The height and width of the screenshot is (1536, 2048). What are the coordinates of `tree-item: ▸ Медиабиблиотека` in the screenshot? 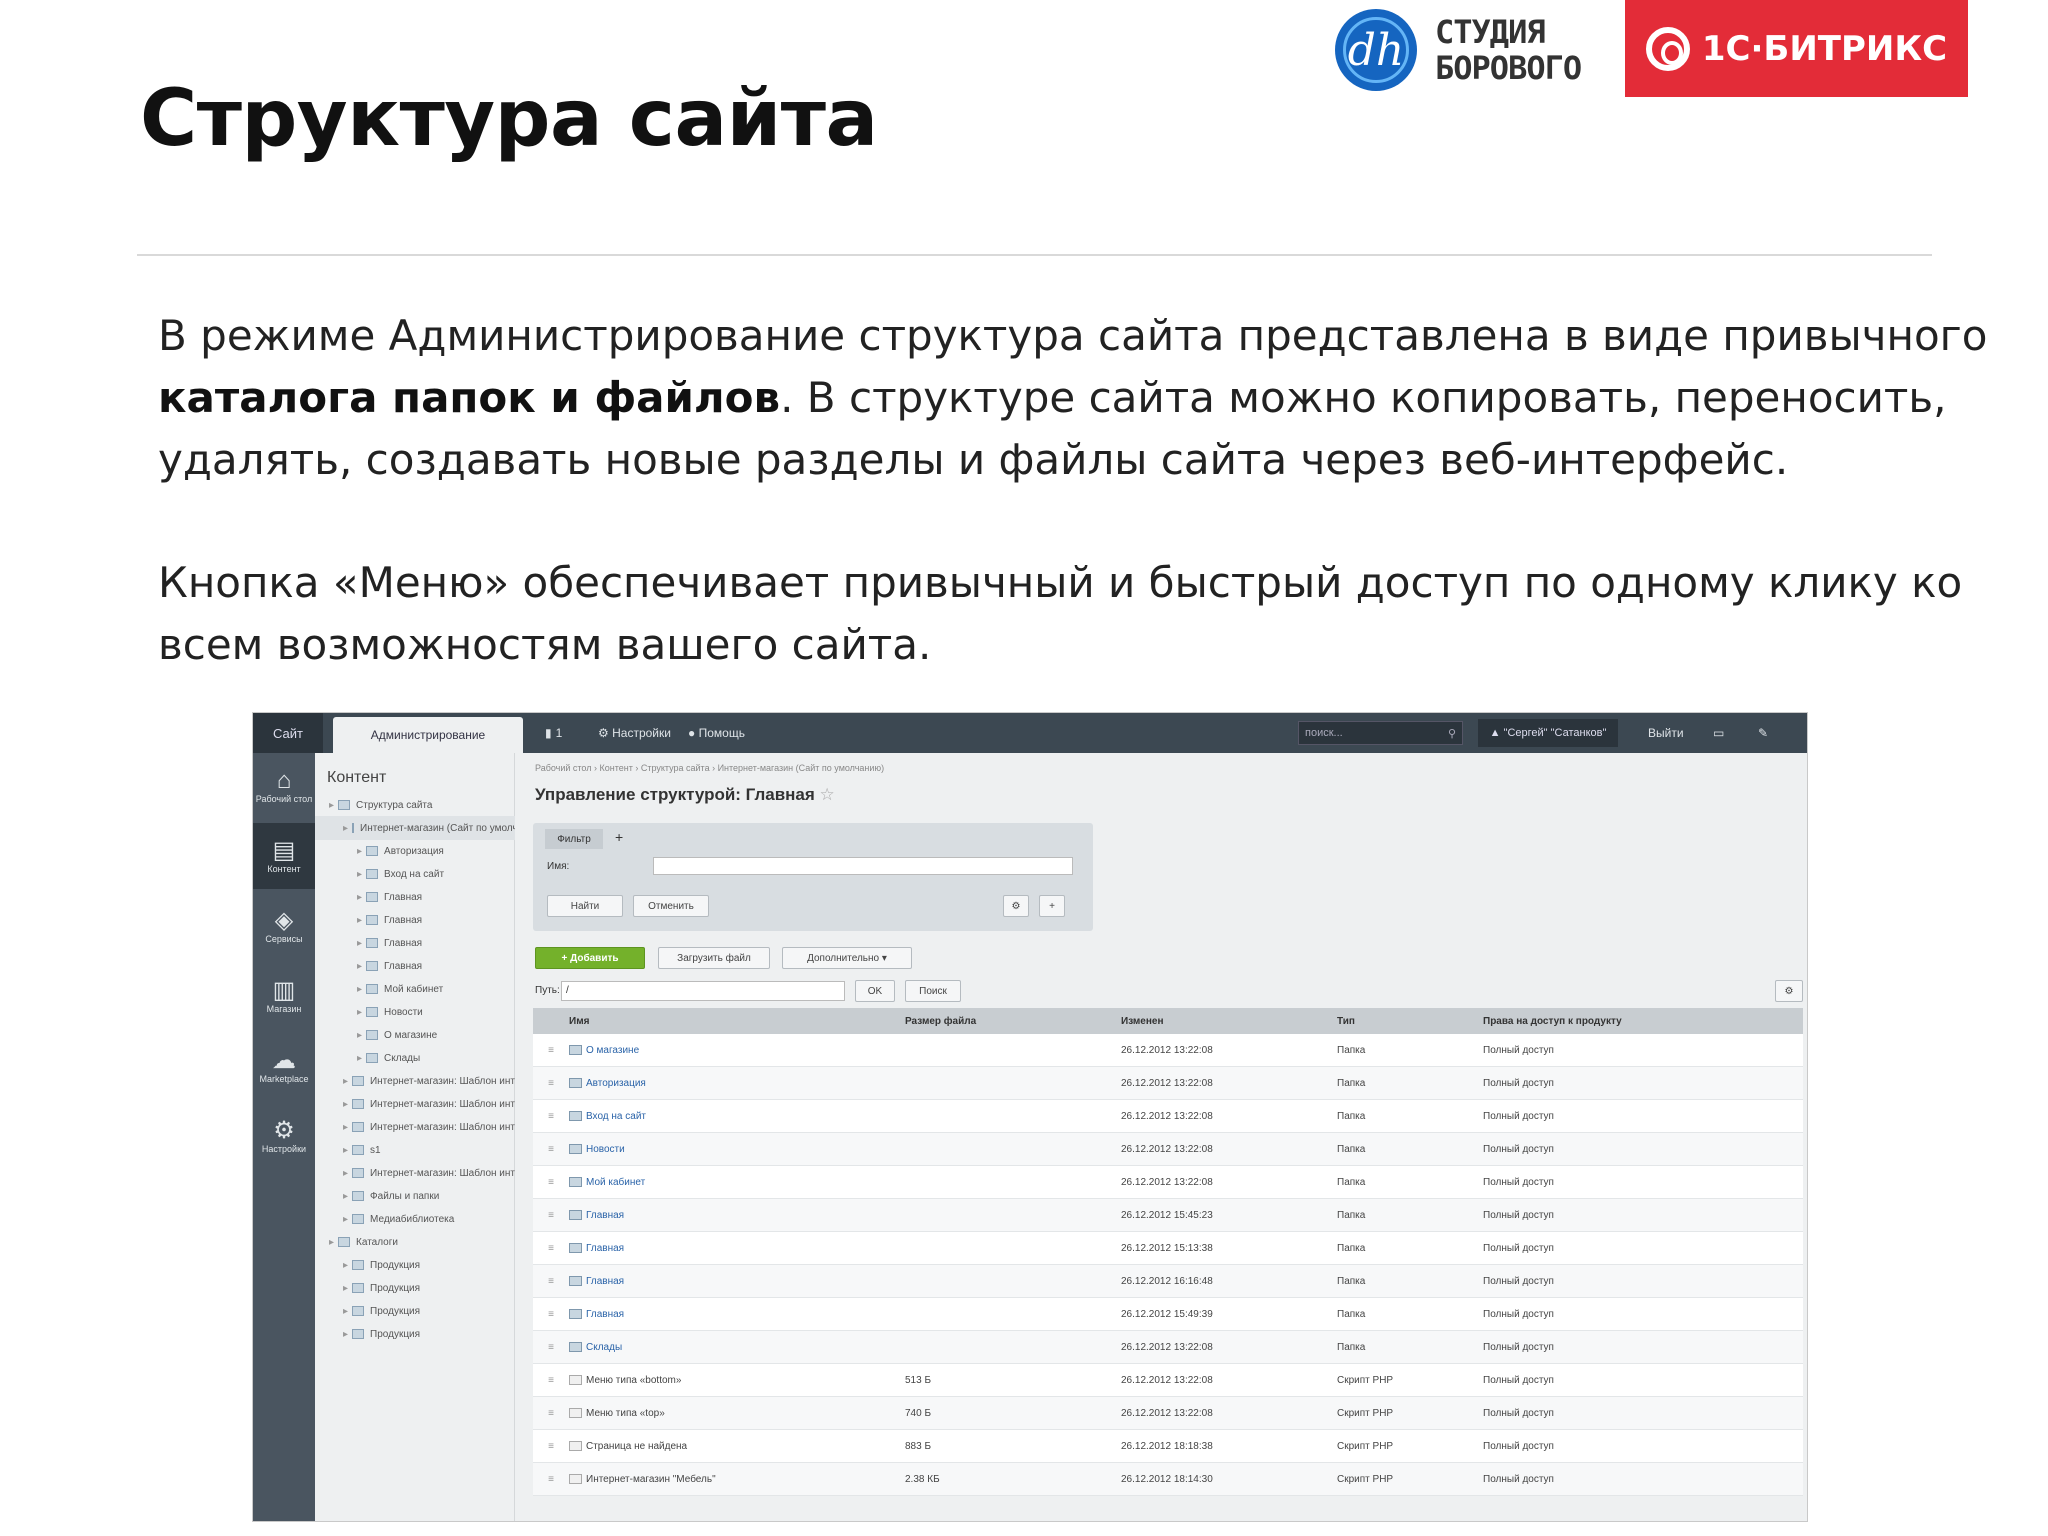 It's located at (415, 1219).